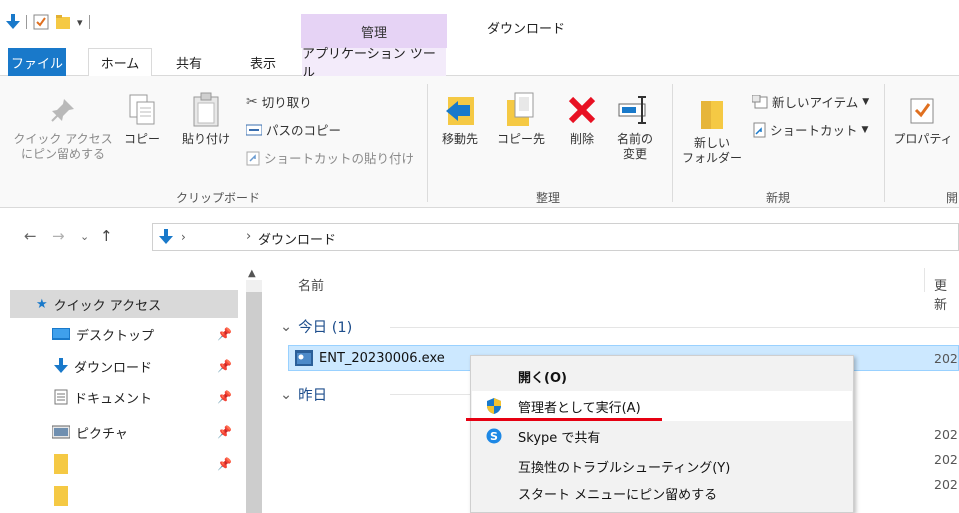 Image resolution: width=959 pixels, height=513 pixels. I want to click on group-header-label: 昨日, so click(313, 396).